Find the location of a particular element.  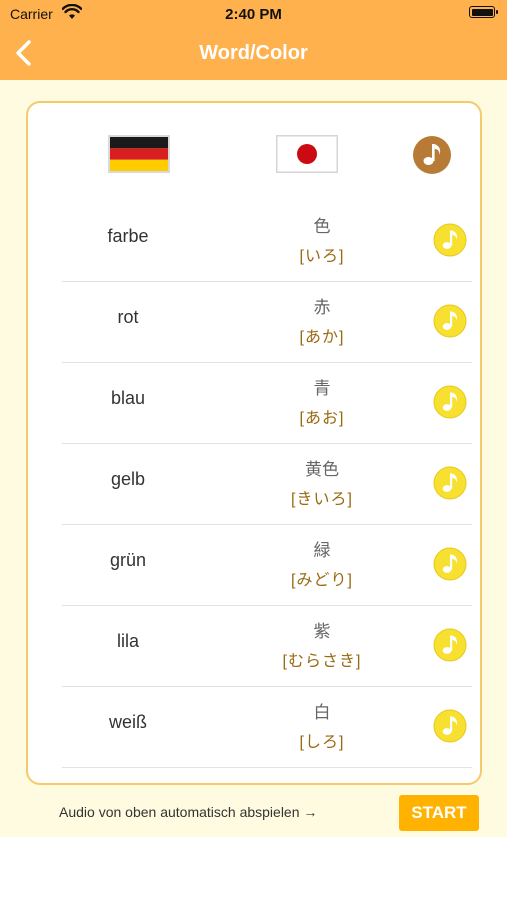

japan-flag-icon is located at coordinates (307, 154).